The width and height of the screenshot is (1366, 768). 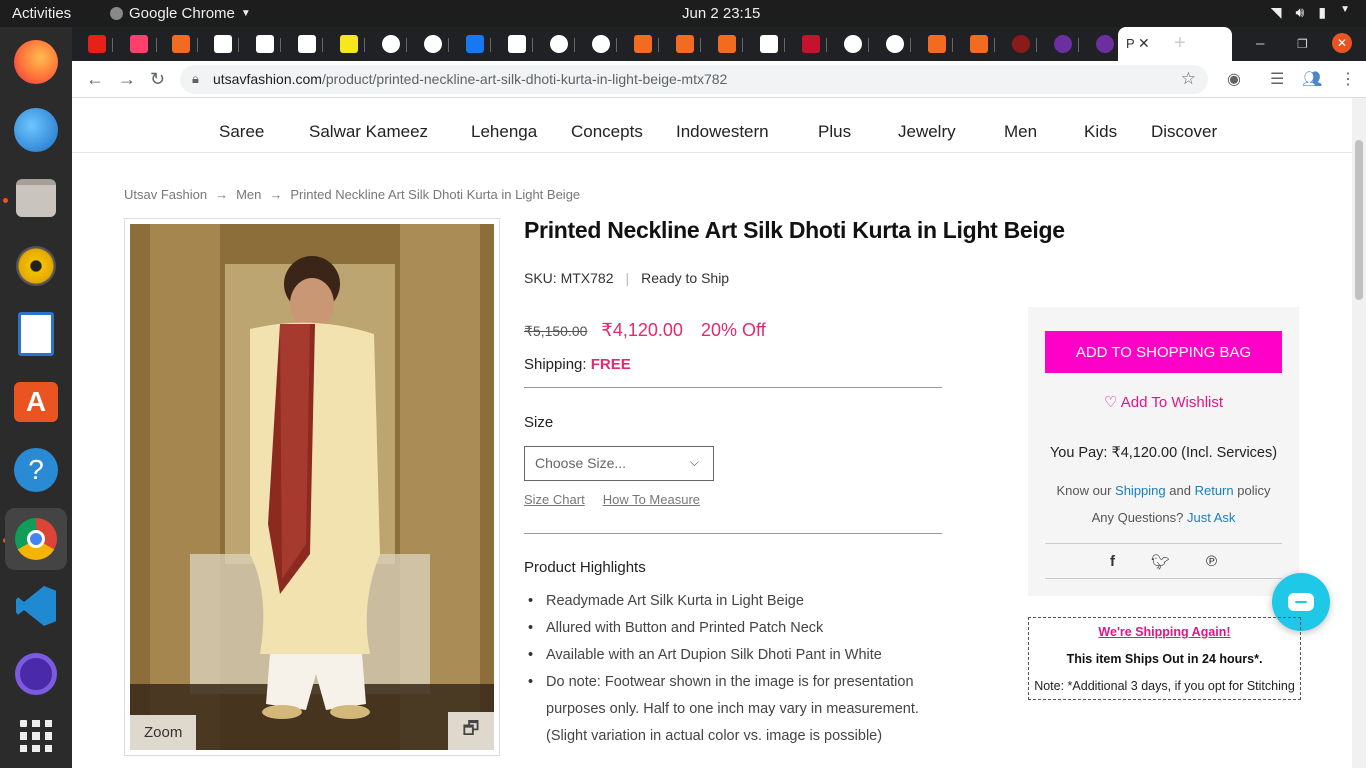 I want to click on breadcrumb-men: Men, so click(x=248, y=194).